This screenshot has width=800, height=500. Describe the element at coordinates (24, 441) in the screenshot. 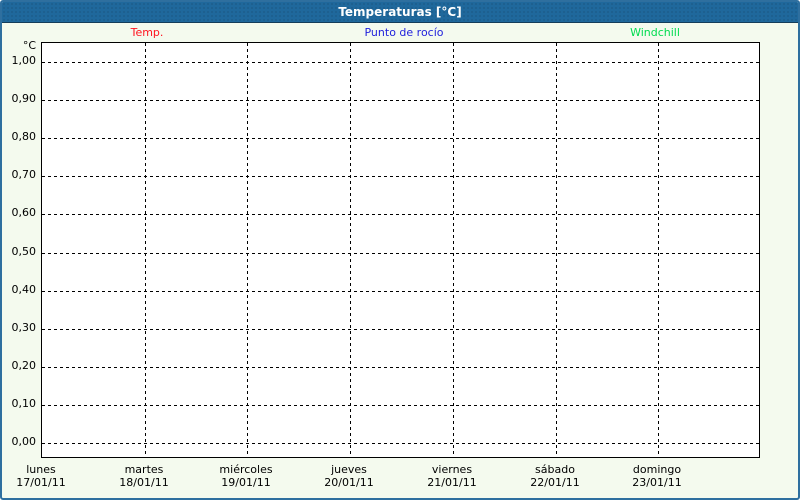

I see `y-tick-label: 0,00` at that location.